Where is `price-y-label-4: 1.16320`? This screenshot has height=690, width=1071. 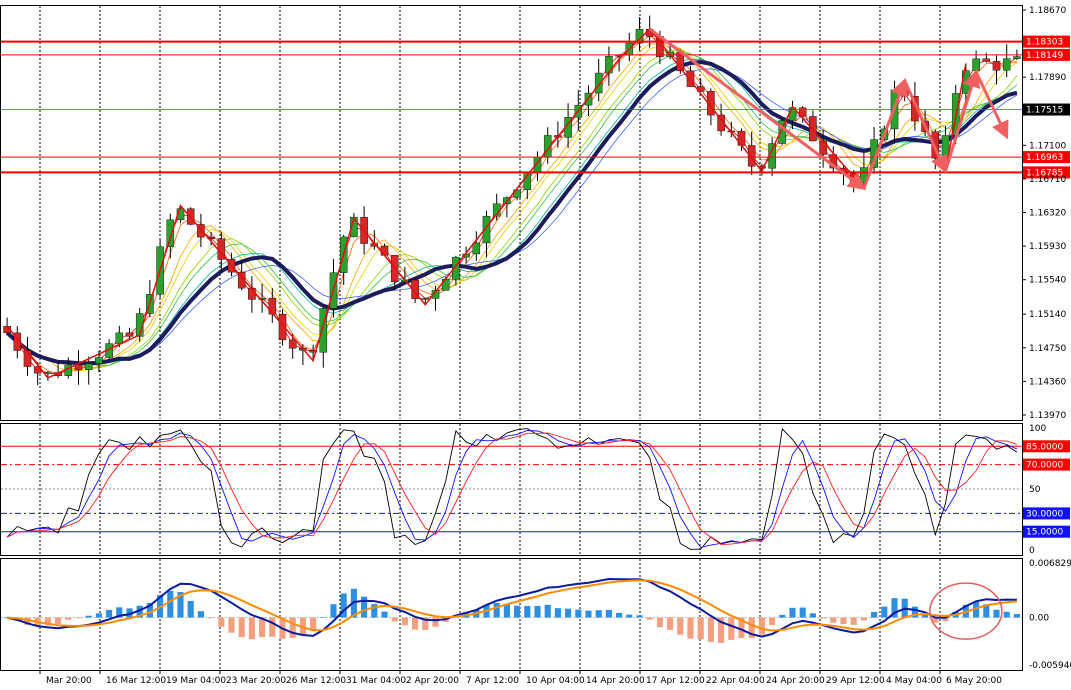
price-y-label-4: 1.16320 is located at coordinates (1047, 214).